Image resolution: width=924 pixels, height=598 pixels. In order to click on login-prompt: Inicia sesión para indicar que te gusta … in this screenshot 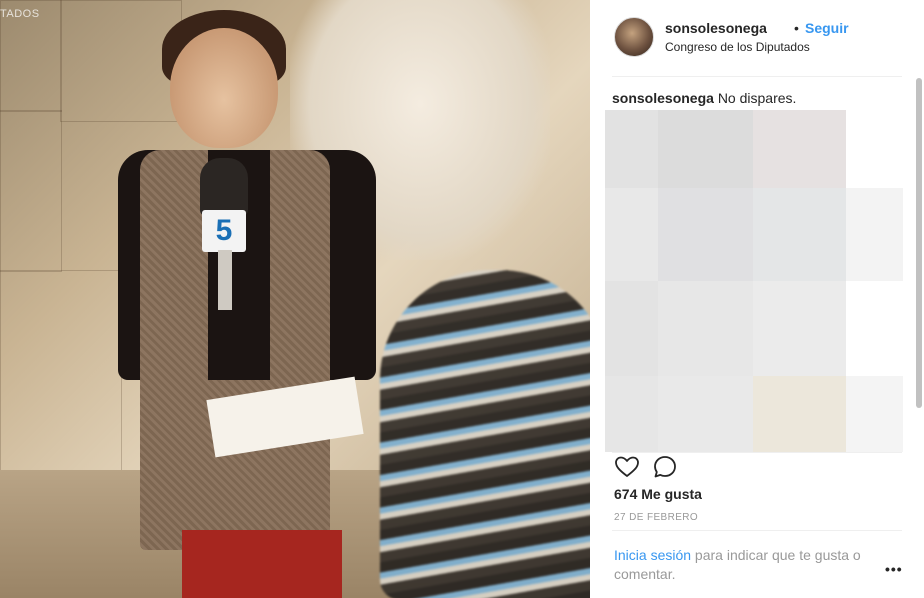, I will do `click(749, 565)`.